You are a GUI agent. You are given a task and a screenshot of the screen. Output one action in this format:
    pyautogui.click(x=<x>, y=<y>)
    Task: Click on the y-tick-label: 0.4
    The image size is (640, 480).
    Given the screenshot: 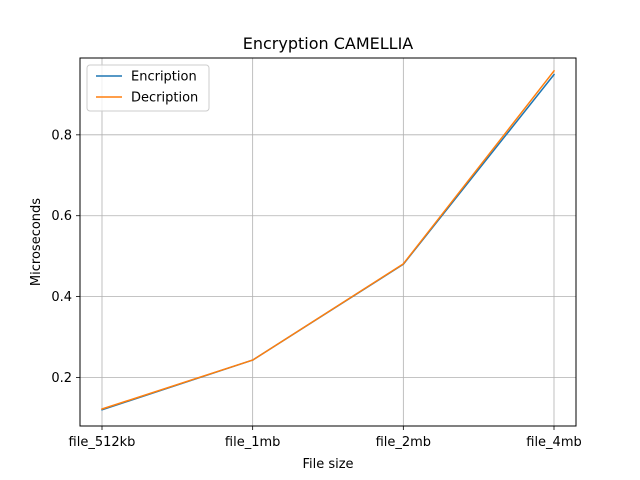 What is the action you would take?
    pyautogui.click(x=61, y=297)
    